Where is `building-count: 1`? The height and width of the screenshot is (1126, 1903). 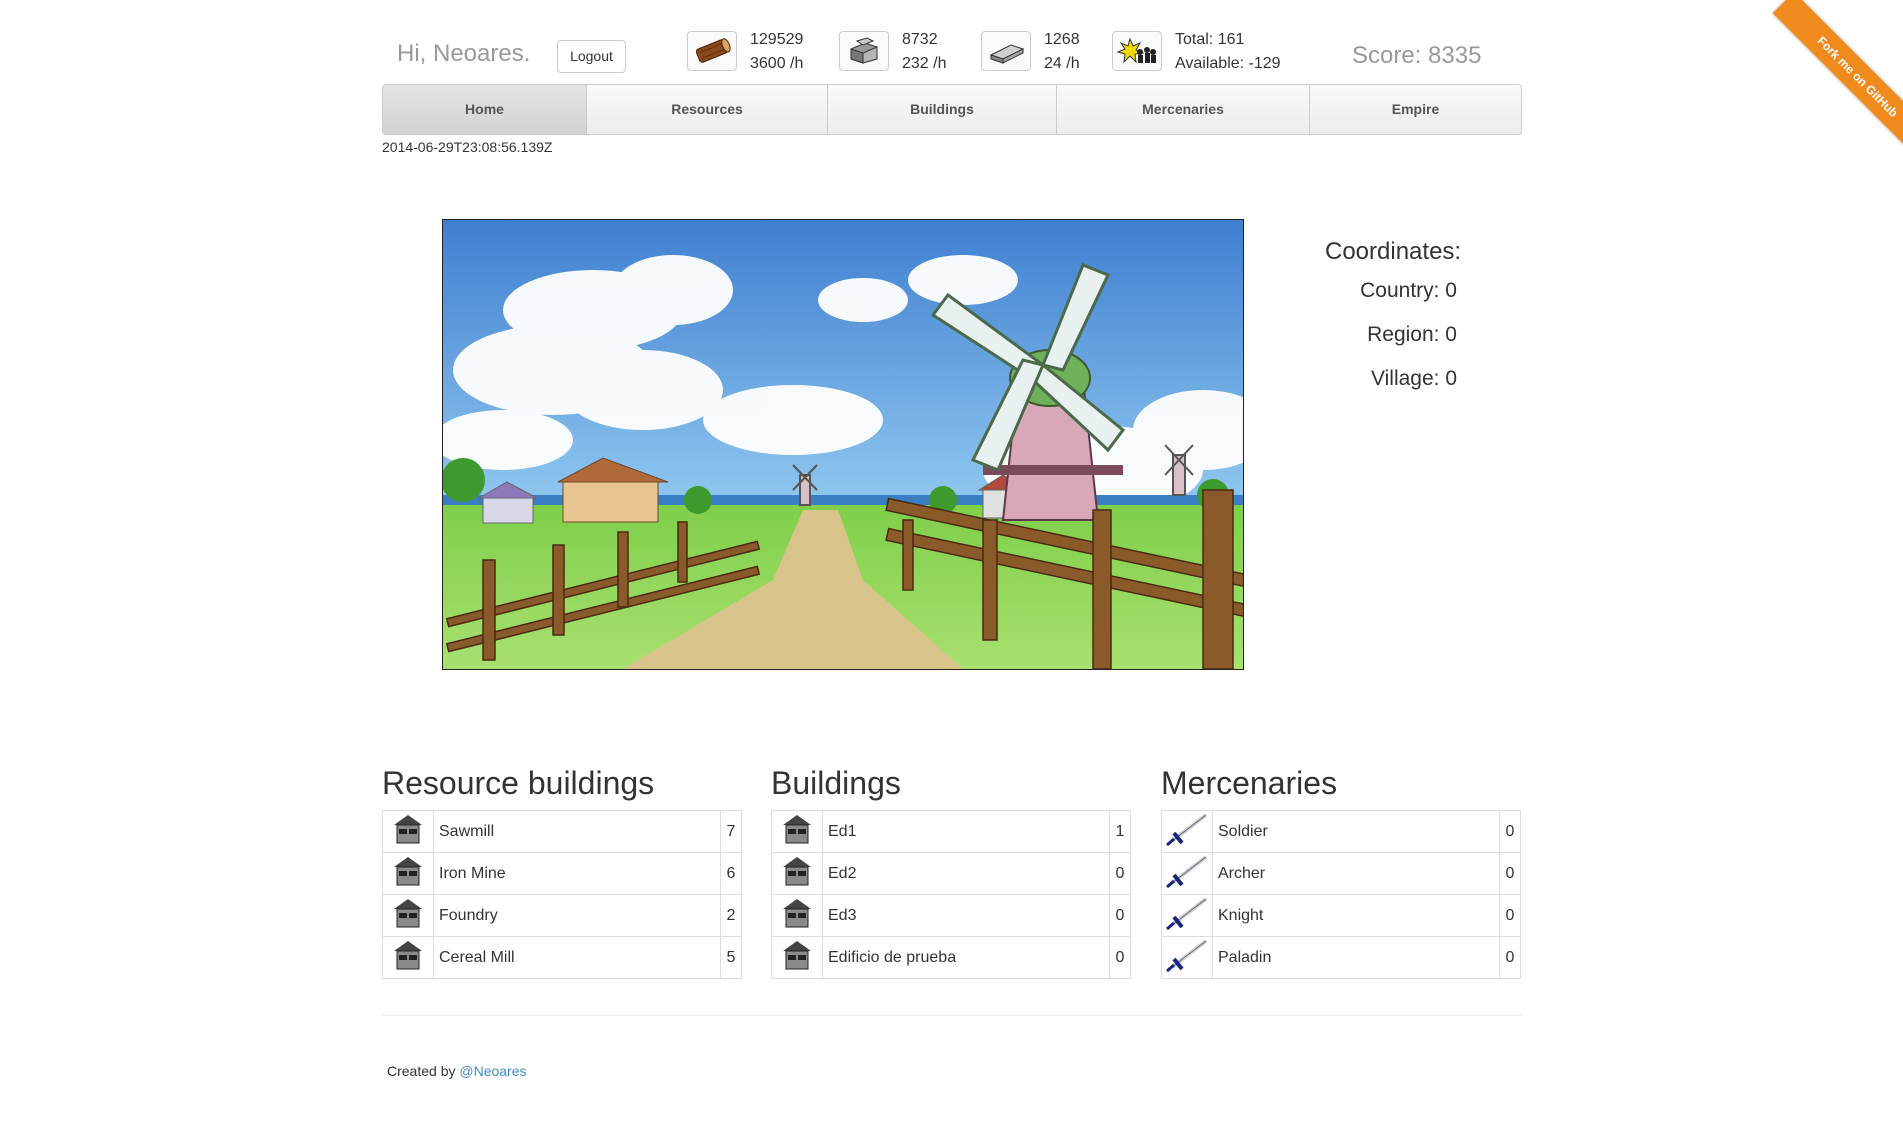
building-count: 1 is located at coordinates (1120, 831).